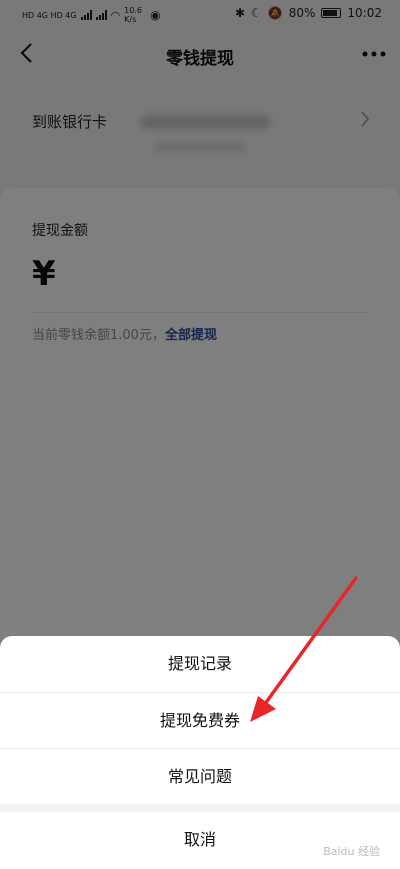 This screenshot has width=400, height=869. I want to click on cancel-button: 取消, so click(200, 840).